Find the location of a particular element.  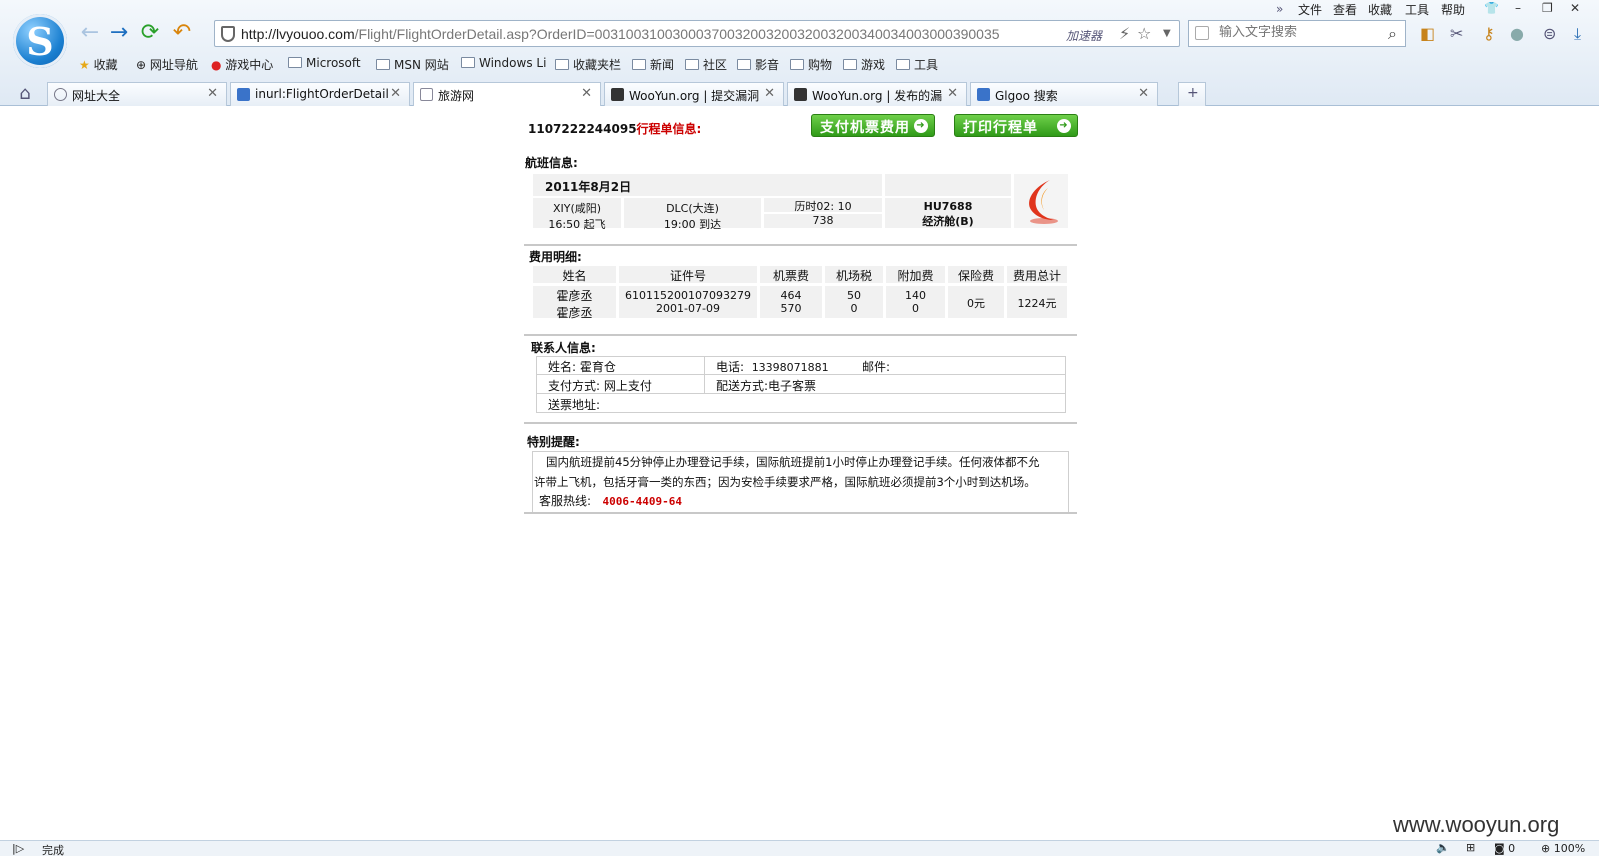

flight-duration: 历时02: 10 is located at coordinates (823, 205).